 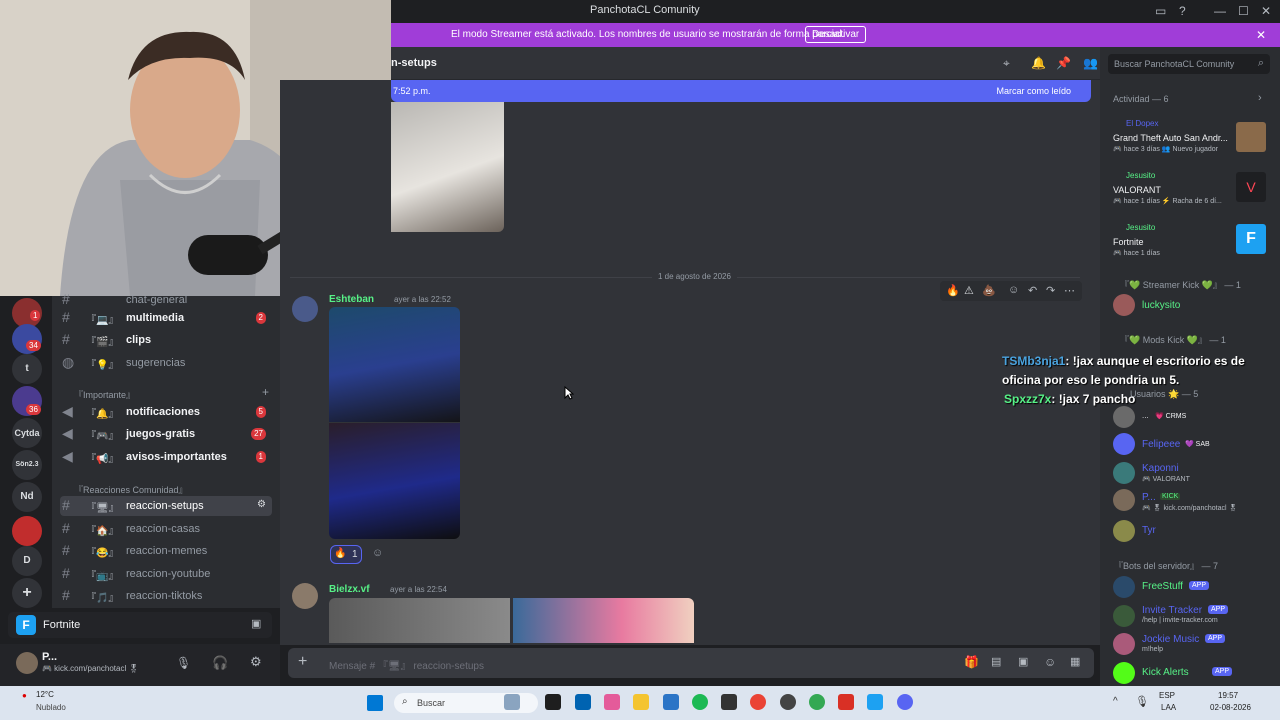 What do you see at coordinates (1050, 290) in the screenshot?
I see `forward-icon: ↷` at bounding box center [1050, 290].